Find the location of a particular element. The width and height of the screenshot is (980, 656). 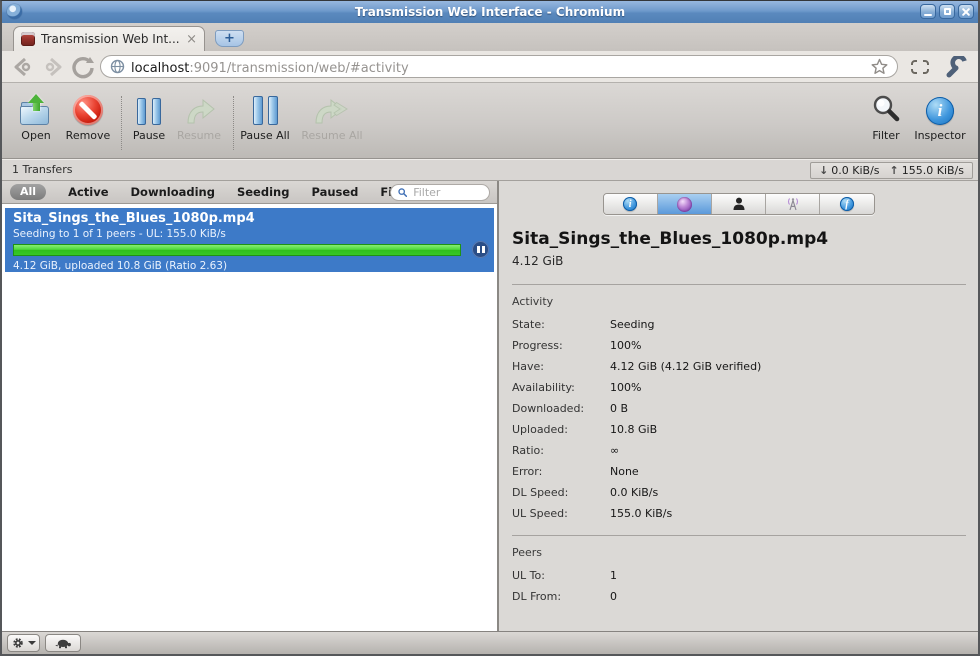

speed-summary: ↓ 0.0 KiB/s ↑ 155.0 KiB/s is located at coordinates (891, 170).